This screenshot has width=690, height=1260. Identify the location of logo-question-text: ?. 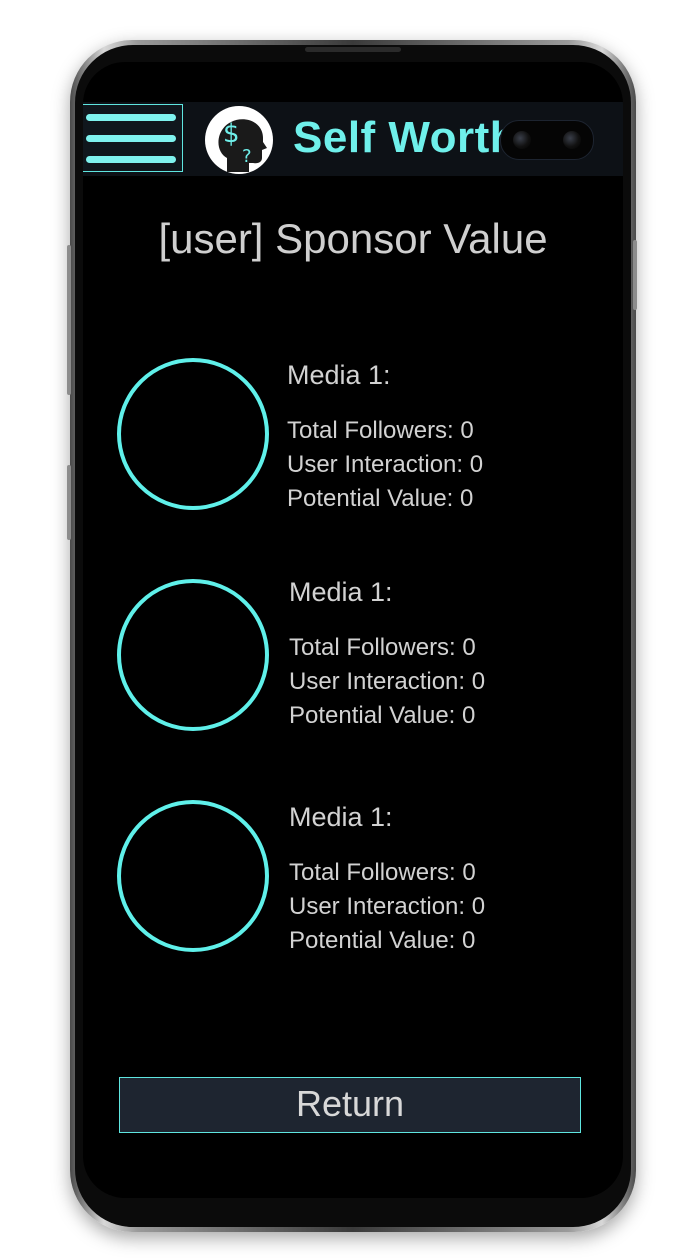
(247, 156).